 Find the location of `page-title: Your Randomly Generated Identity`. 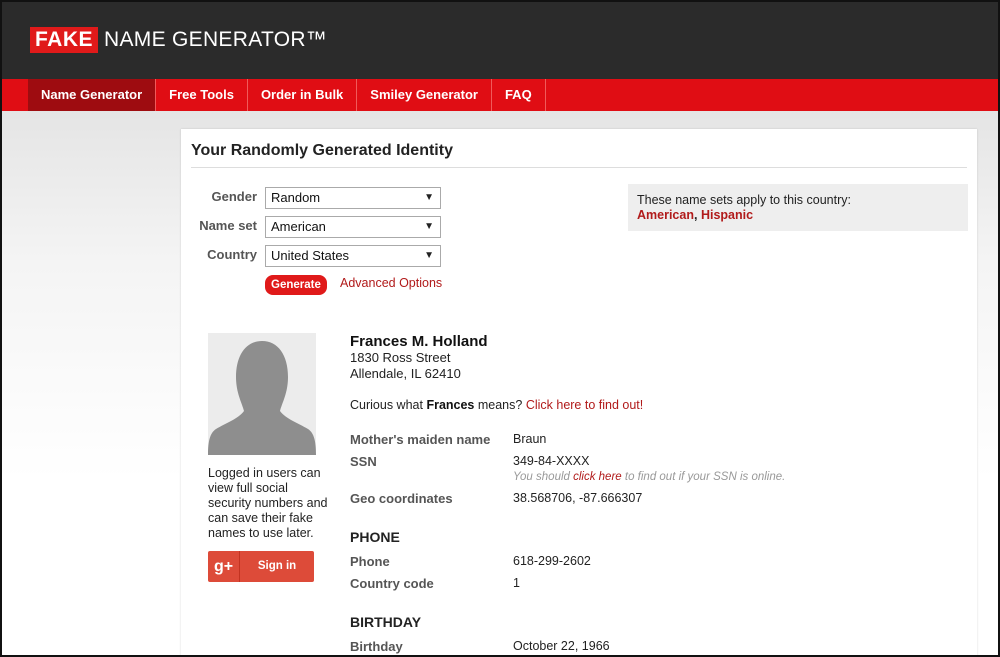

page-title: Your Randomly Generated Identity is located at coordinates (322, 150).